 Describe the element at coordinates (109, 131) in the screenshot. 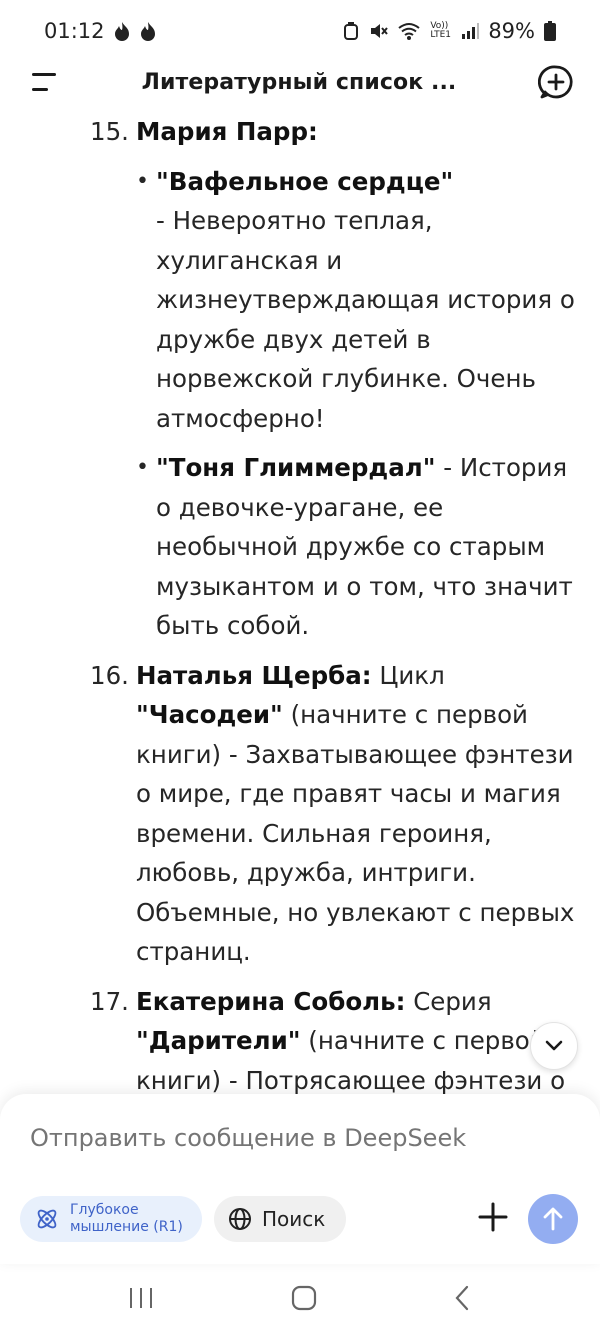

I see `item-number: 15.` at that location.